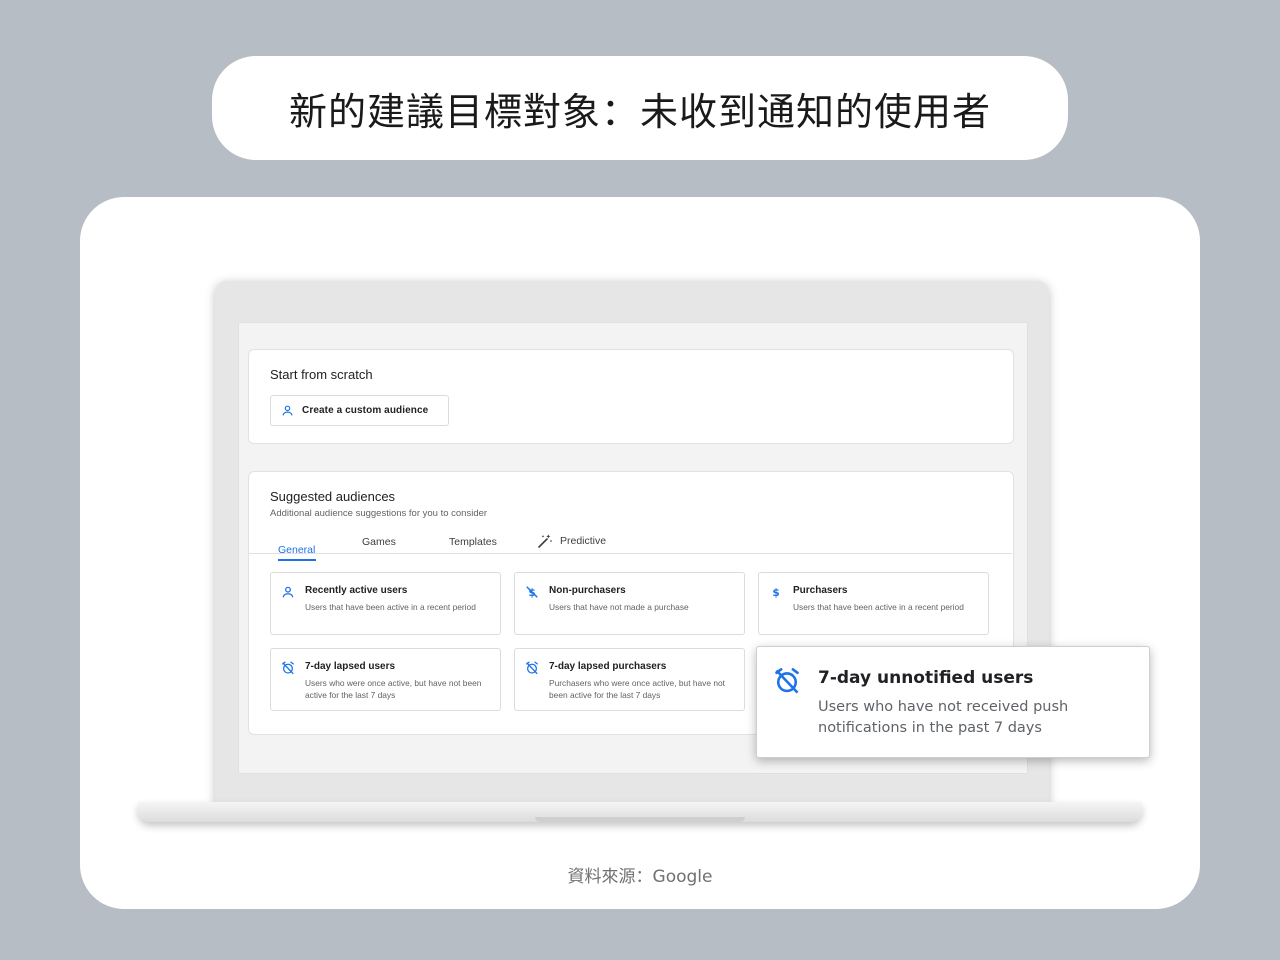 This screenshot has height=960, width=1280. I want to click on tab-predictive-label: Predictive, so click(583, 541).